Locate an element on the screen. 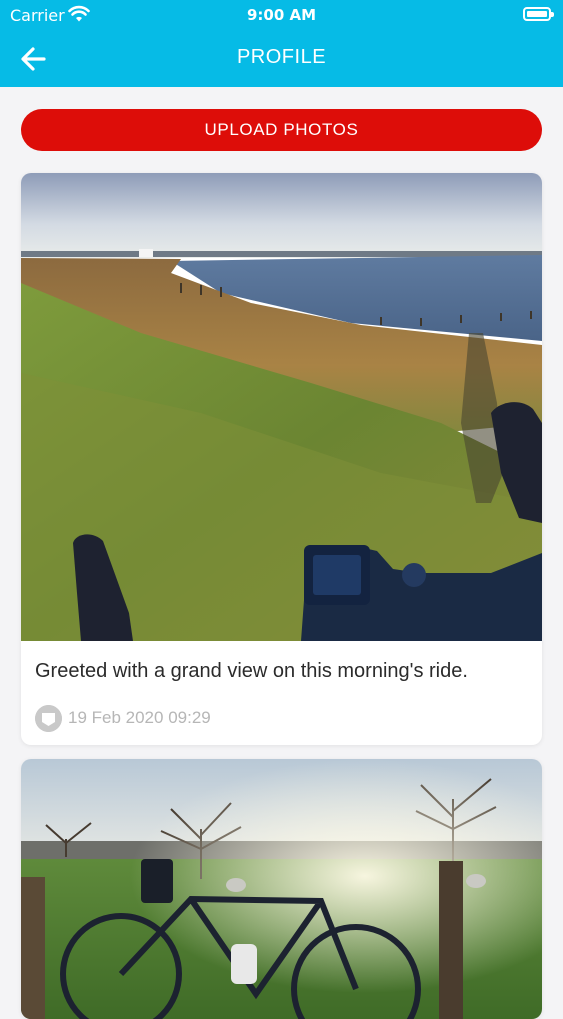 Image resolution: width=563 pixels, height=1019 pixels. upload-photos-button: UPLOAD PHOTOS is located at coordinates (281, 130).